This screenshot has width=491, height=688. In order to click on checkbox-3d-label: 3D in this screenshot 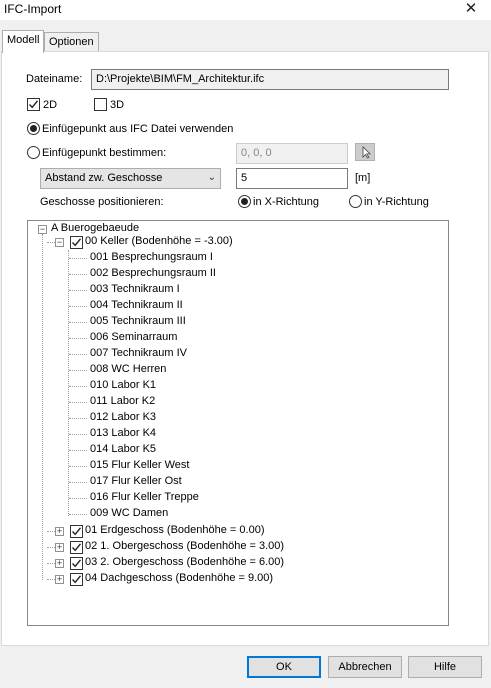, I will do `click(117, 105)`.